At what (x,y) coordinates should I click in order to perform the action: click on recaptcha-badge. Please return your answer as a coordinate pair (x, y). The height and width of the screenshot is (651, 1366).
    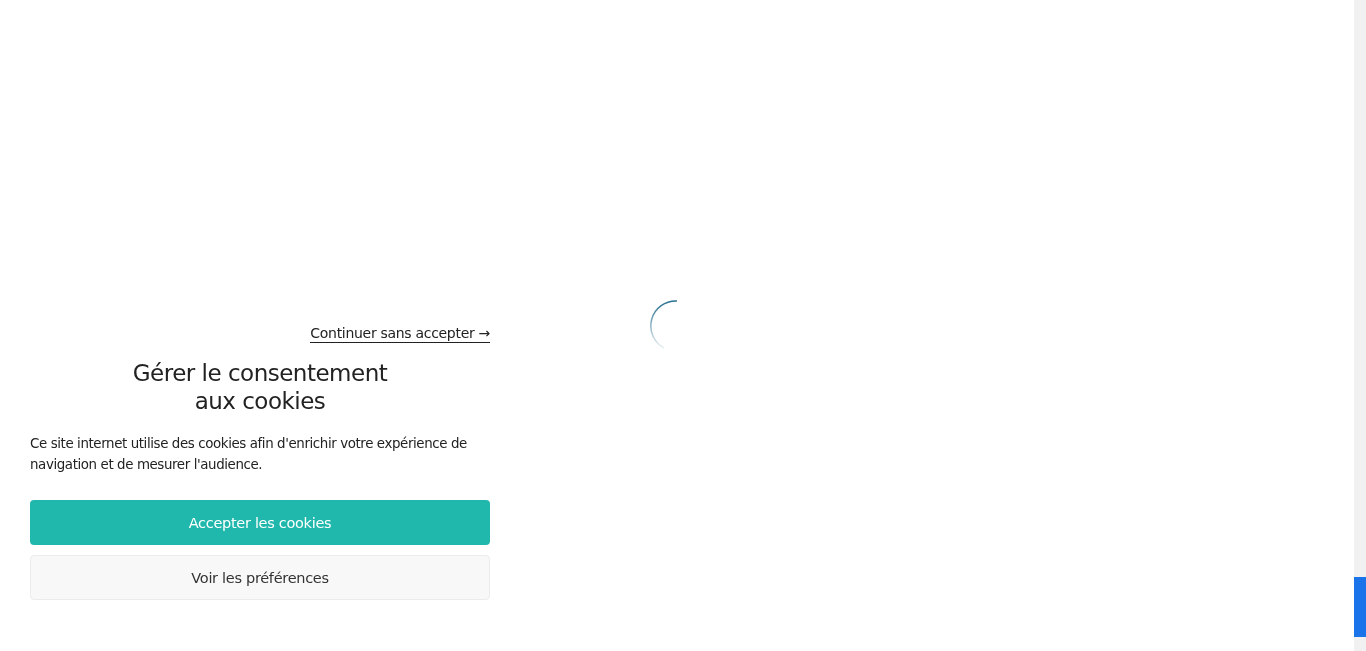
    Looking at the image, I should click on (1360, 607).